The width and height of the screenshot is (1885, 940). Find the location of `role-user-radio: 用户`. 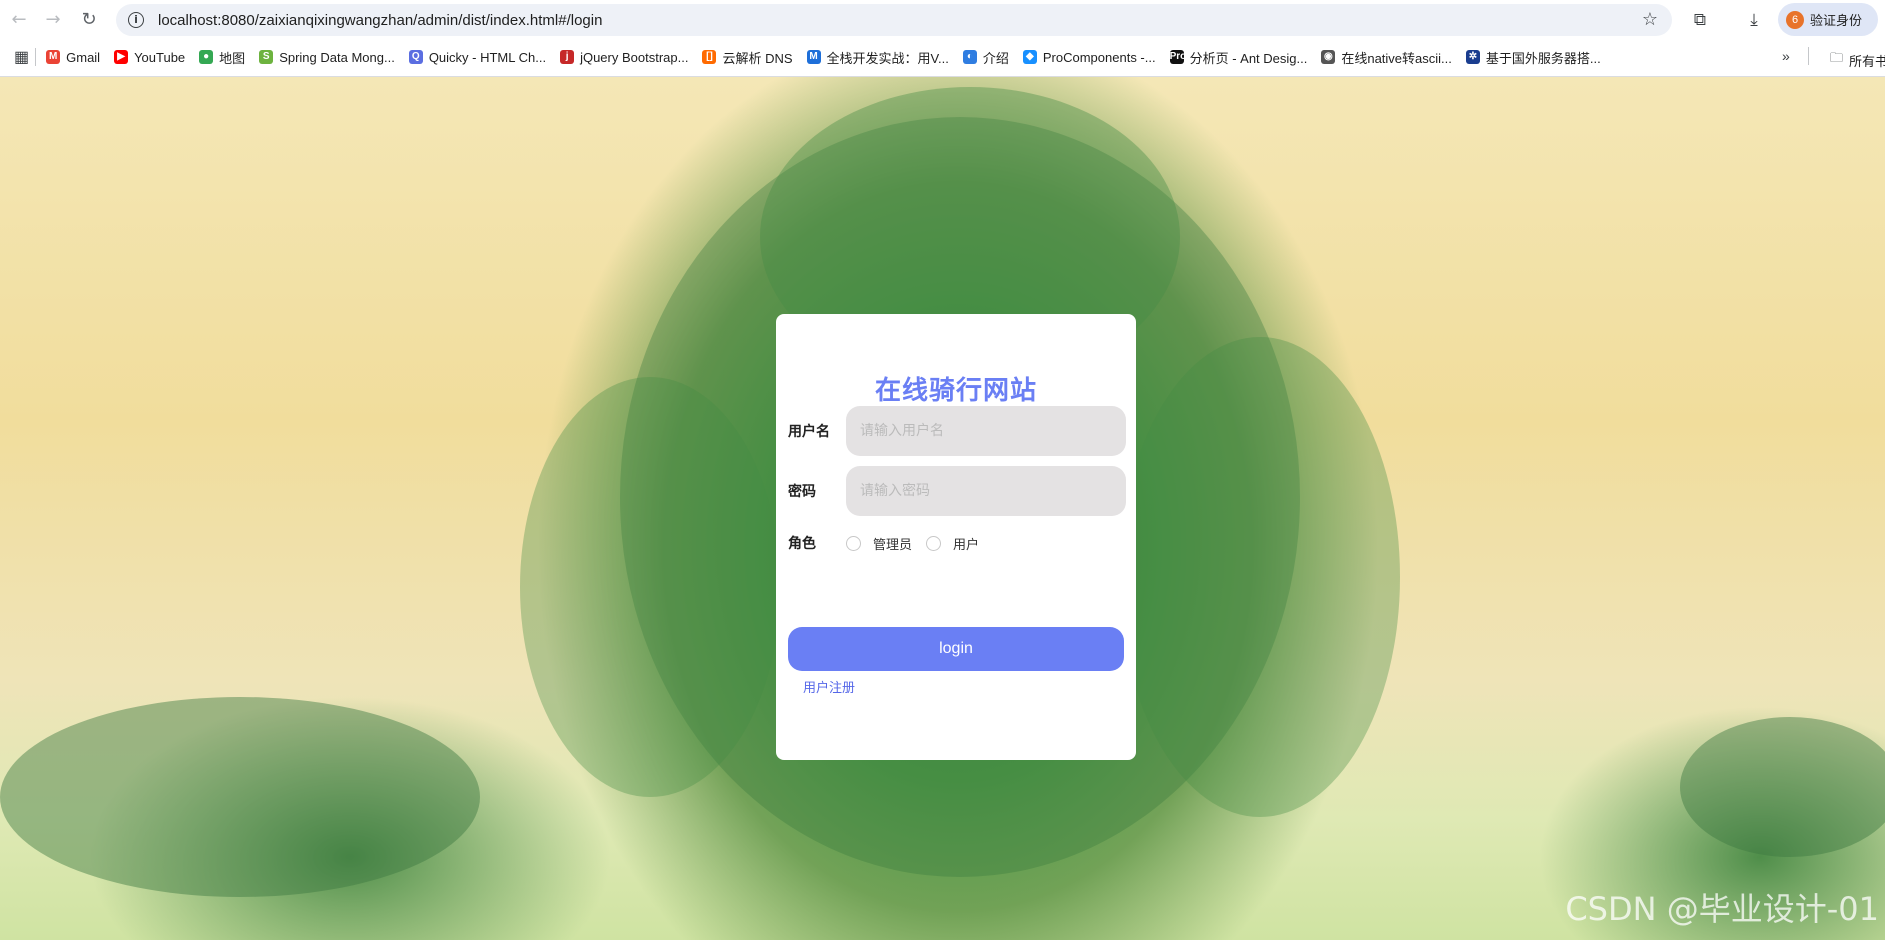

role-user-radio: 用户 is located at coordinates (952, 543).